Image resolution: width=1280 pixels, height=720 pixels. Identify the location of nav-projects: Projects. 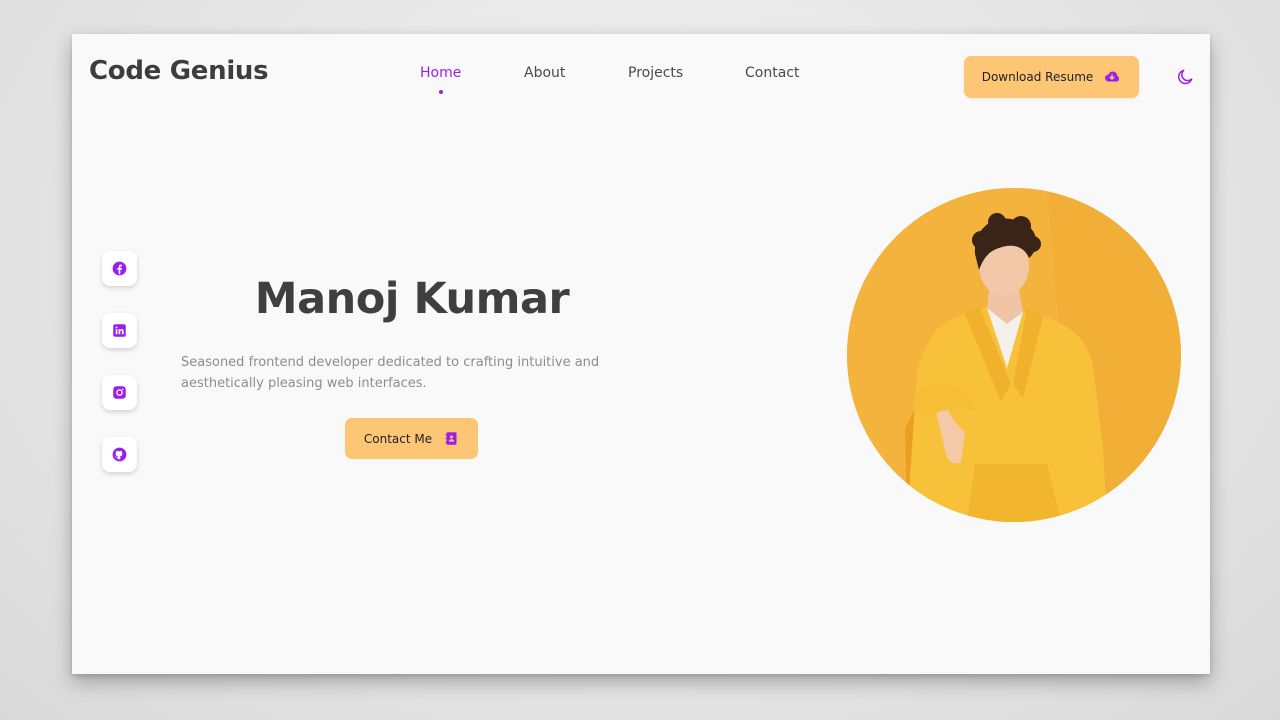
(655, 73).